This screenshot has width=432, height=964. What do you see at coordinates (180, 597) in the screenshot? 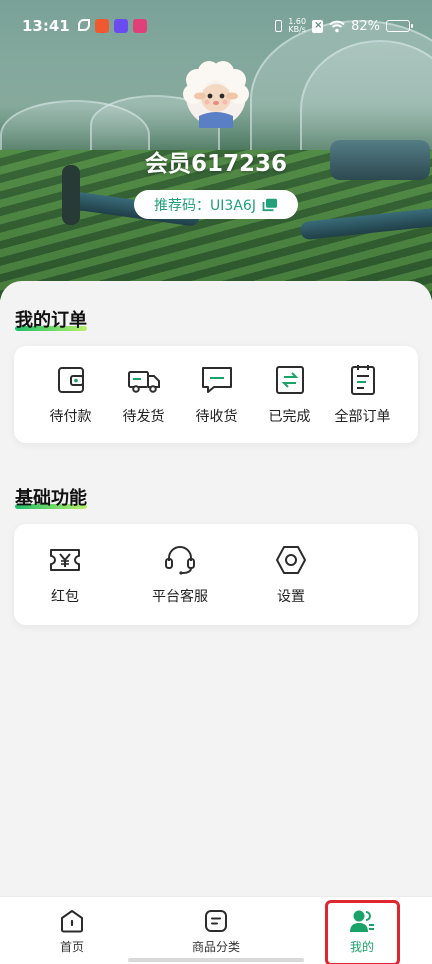
I see `customer-service-label: 平台客服` at bounding box center [180, 597].